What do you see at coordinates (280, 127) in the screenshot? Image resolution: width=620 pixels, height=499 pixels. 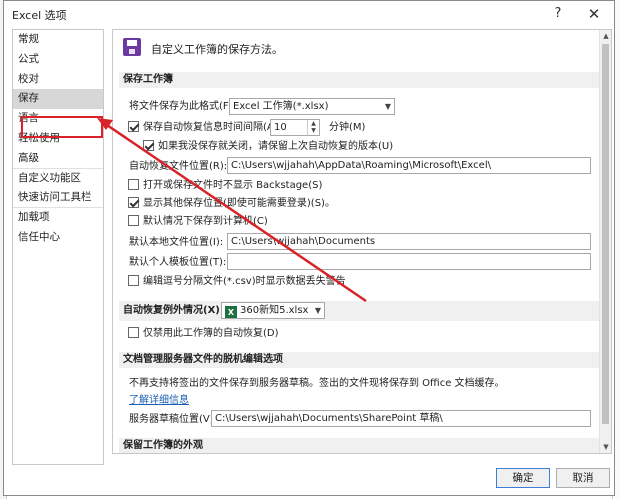 I see `autorecover-minutes-value: 10` at bounding box center [280, 127].